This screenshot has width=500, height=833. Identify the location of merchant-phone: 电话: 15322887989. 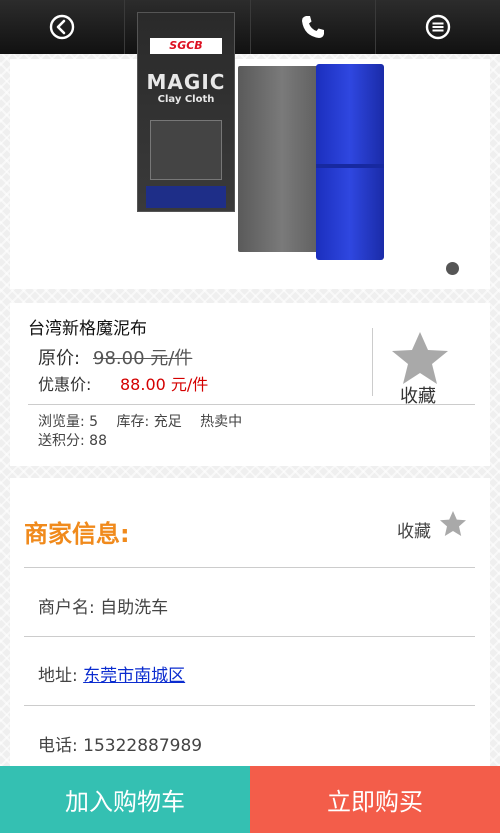
(120, 743).